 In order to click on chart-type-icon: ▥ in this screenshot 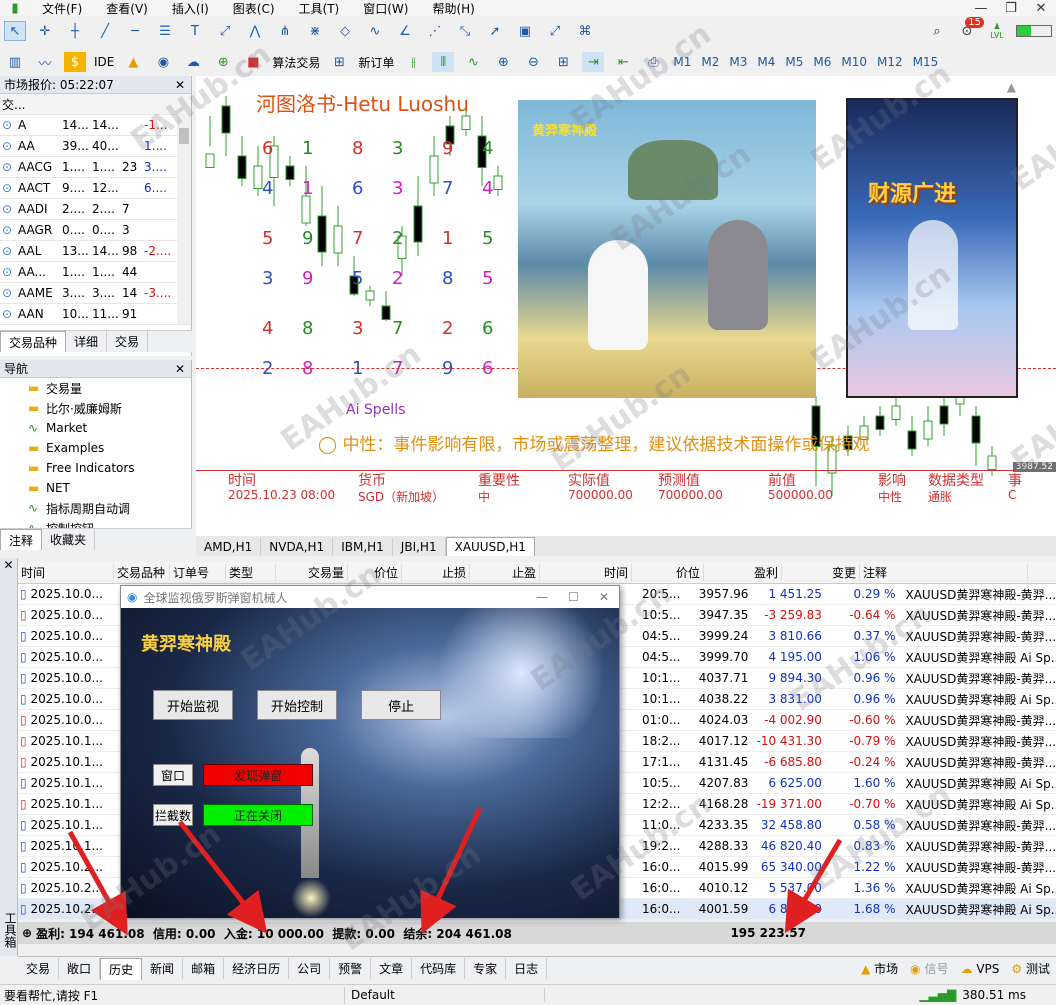, I will do `click(15, 62)`.